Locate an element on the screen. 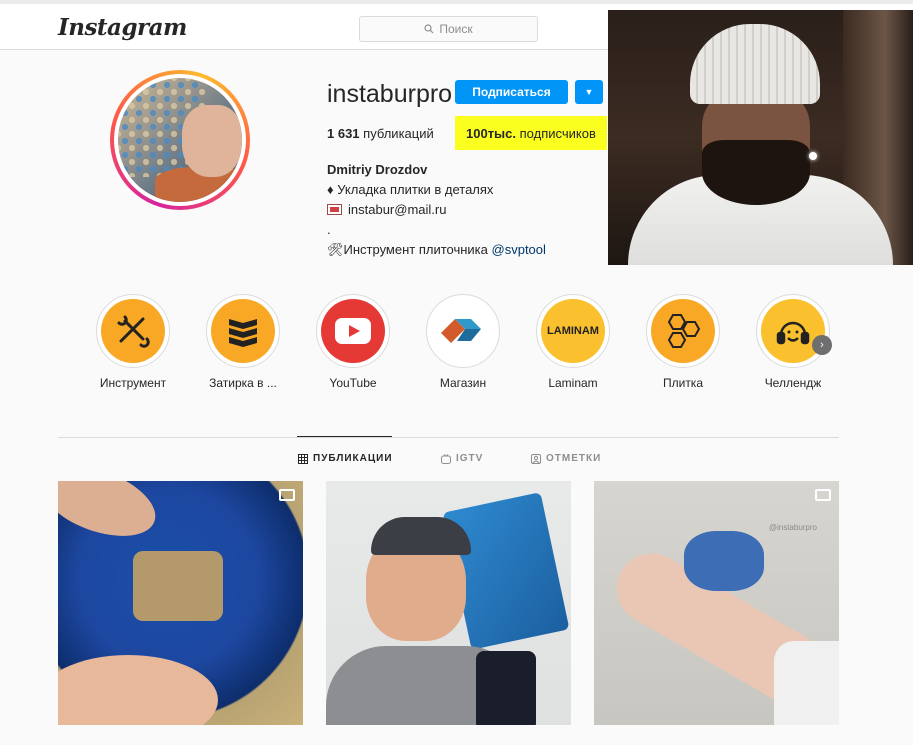 This screenshot has height=745, width=913. tagged-icon is located at coordinates (536, 458).